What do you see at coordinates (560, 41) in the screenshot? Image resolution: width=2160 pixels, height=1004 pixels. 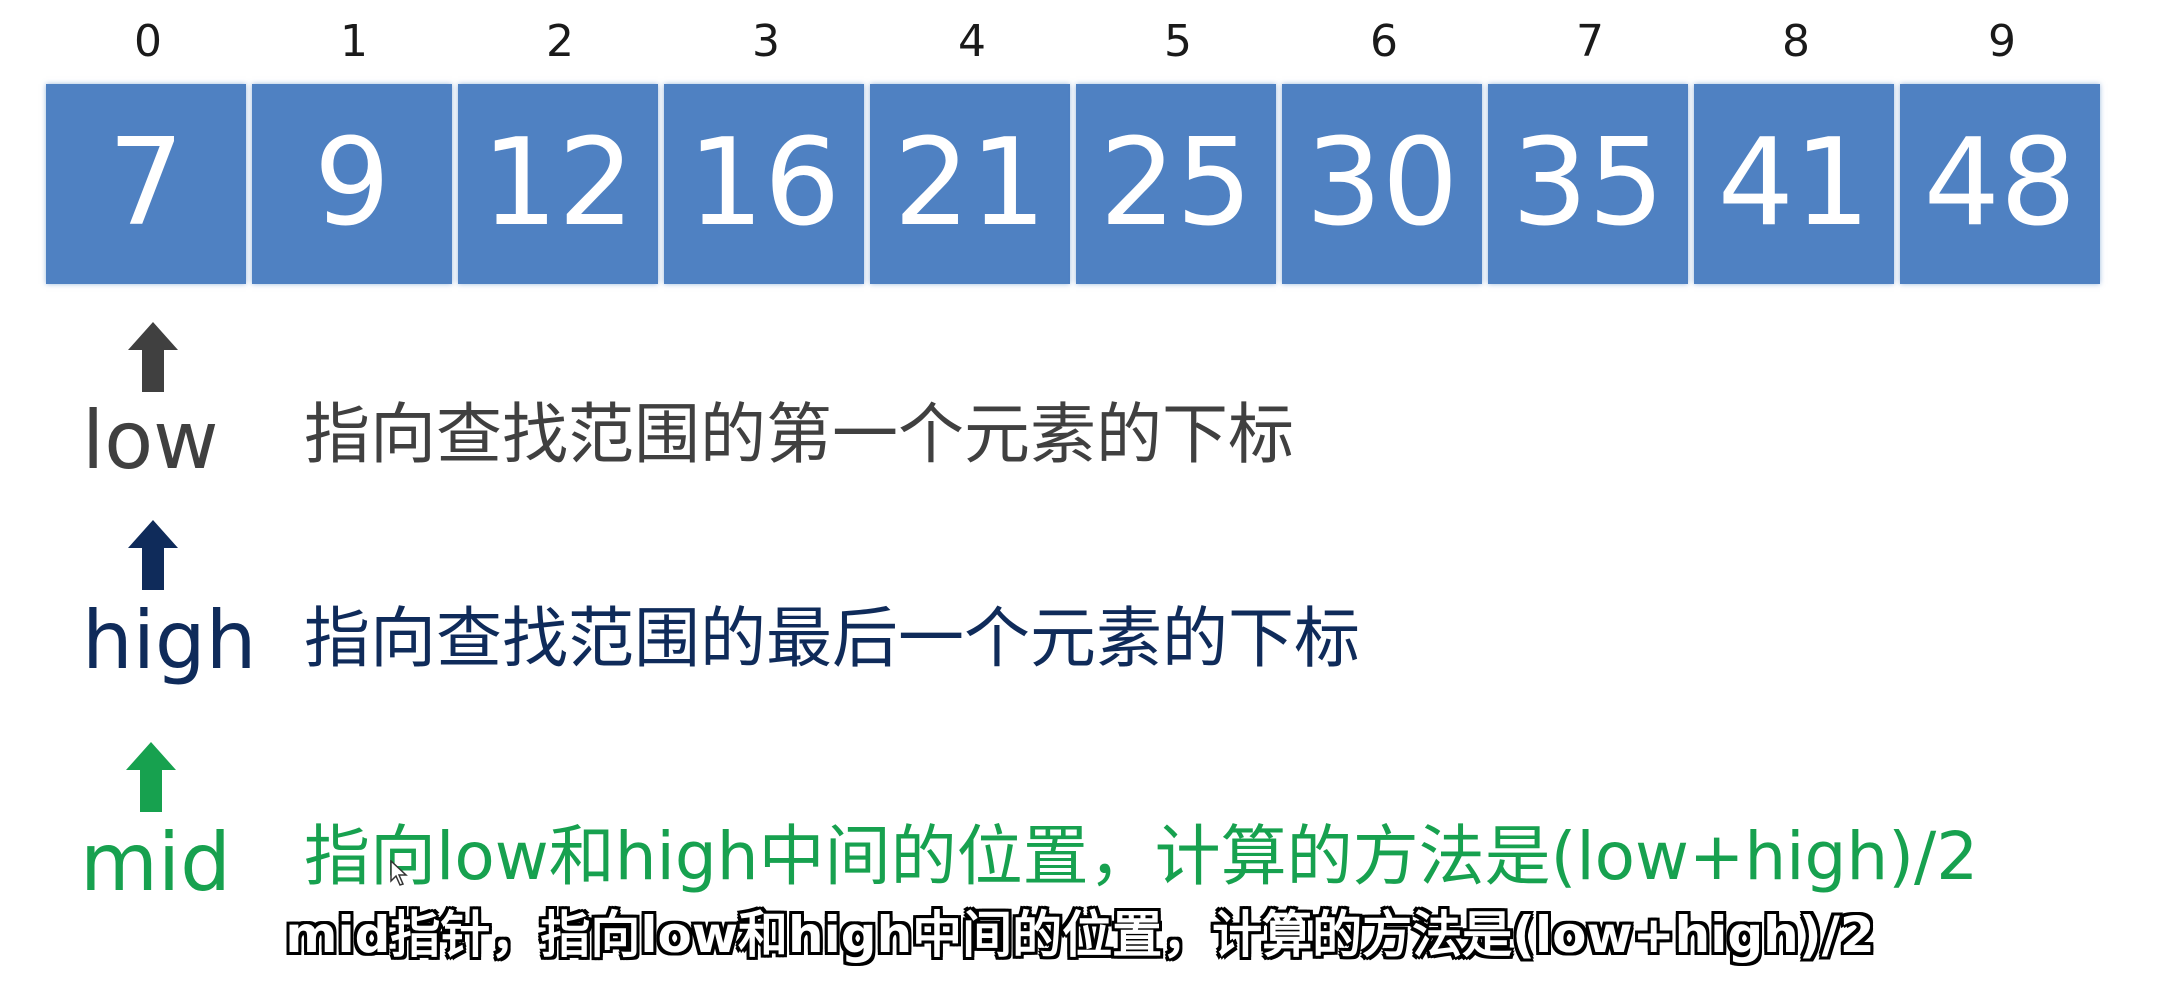 I see `index-label: 2` at bounding box center [560, 41].